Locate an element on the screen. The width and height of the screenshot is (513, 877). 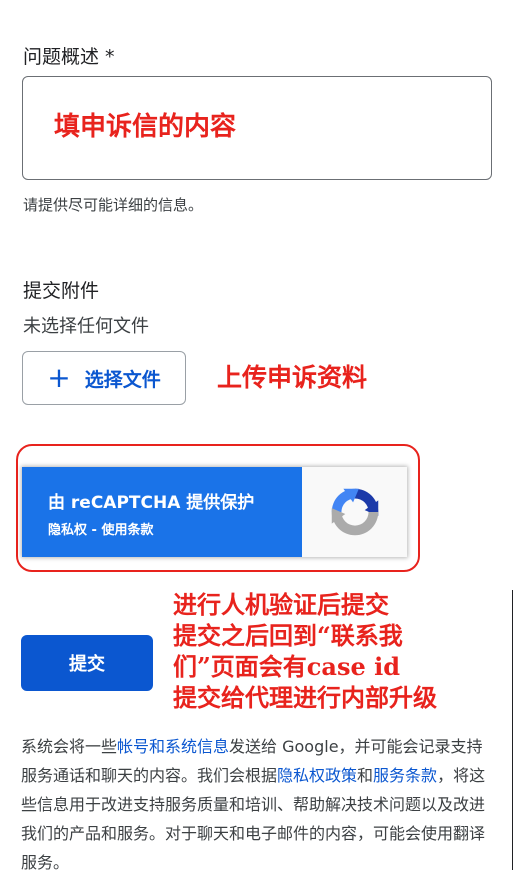
recaptcha-links: 隐私权 - 使用条款 is located at coordinates (100, 528).